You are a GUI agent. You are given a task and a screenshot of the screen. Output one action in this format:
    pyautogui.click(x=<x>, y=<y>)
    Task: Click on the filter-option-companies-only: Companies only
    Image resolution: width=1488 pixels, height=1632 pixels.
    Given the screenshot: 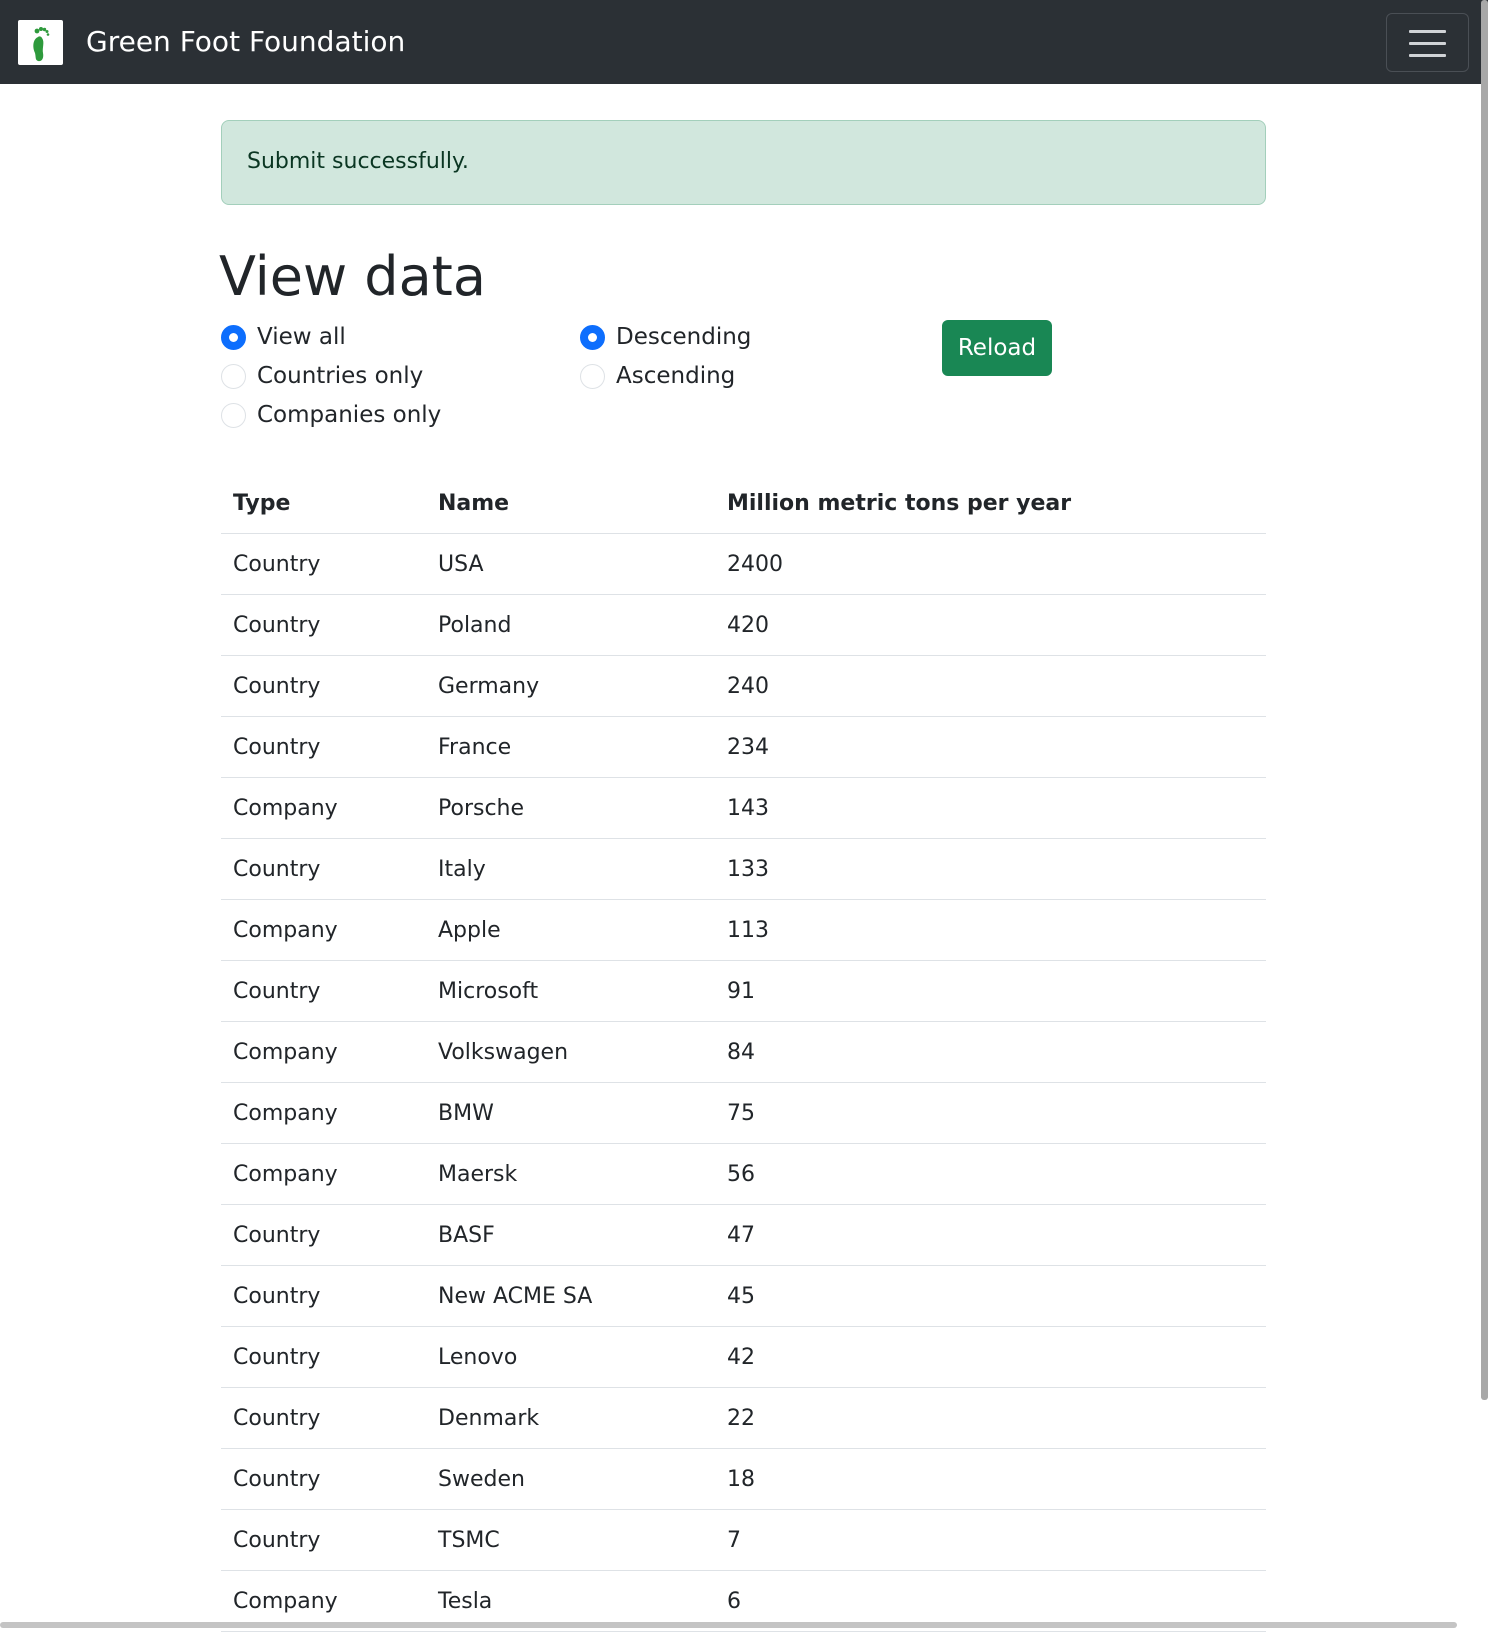 What is the action you would take?
    pyautogui.click(x=331, y=415)
    